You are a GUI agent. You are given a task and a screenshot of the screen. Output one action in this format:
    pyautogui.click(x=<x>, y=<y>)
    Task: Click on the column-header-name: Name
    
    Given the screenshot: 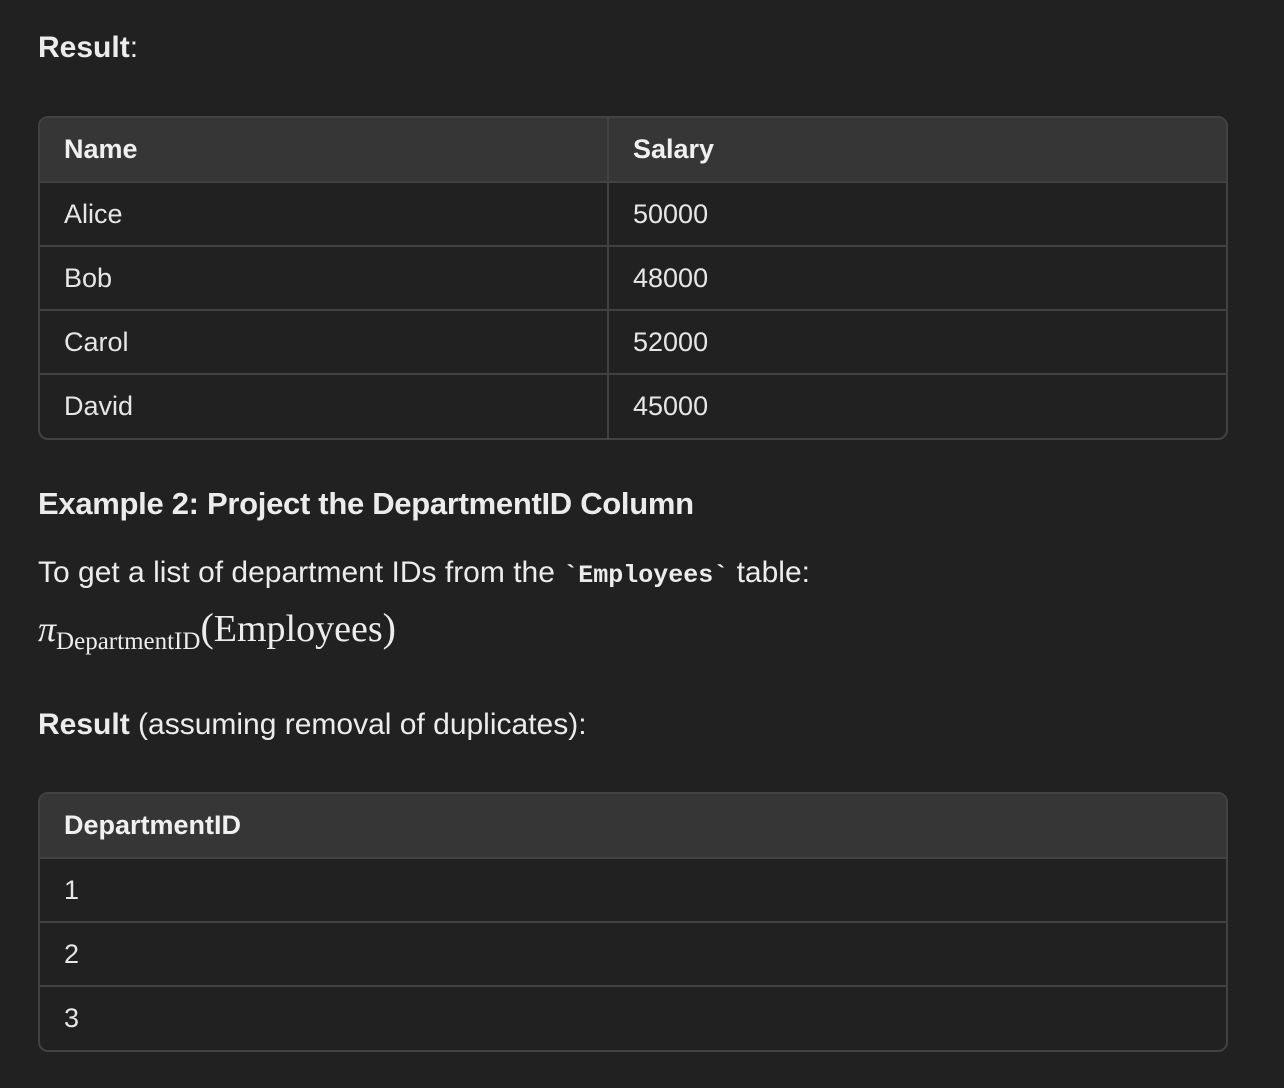 What is the action you would take?
    pyautogui.click(x=324, y=150)
    